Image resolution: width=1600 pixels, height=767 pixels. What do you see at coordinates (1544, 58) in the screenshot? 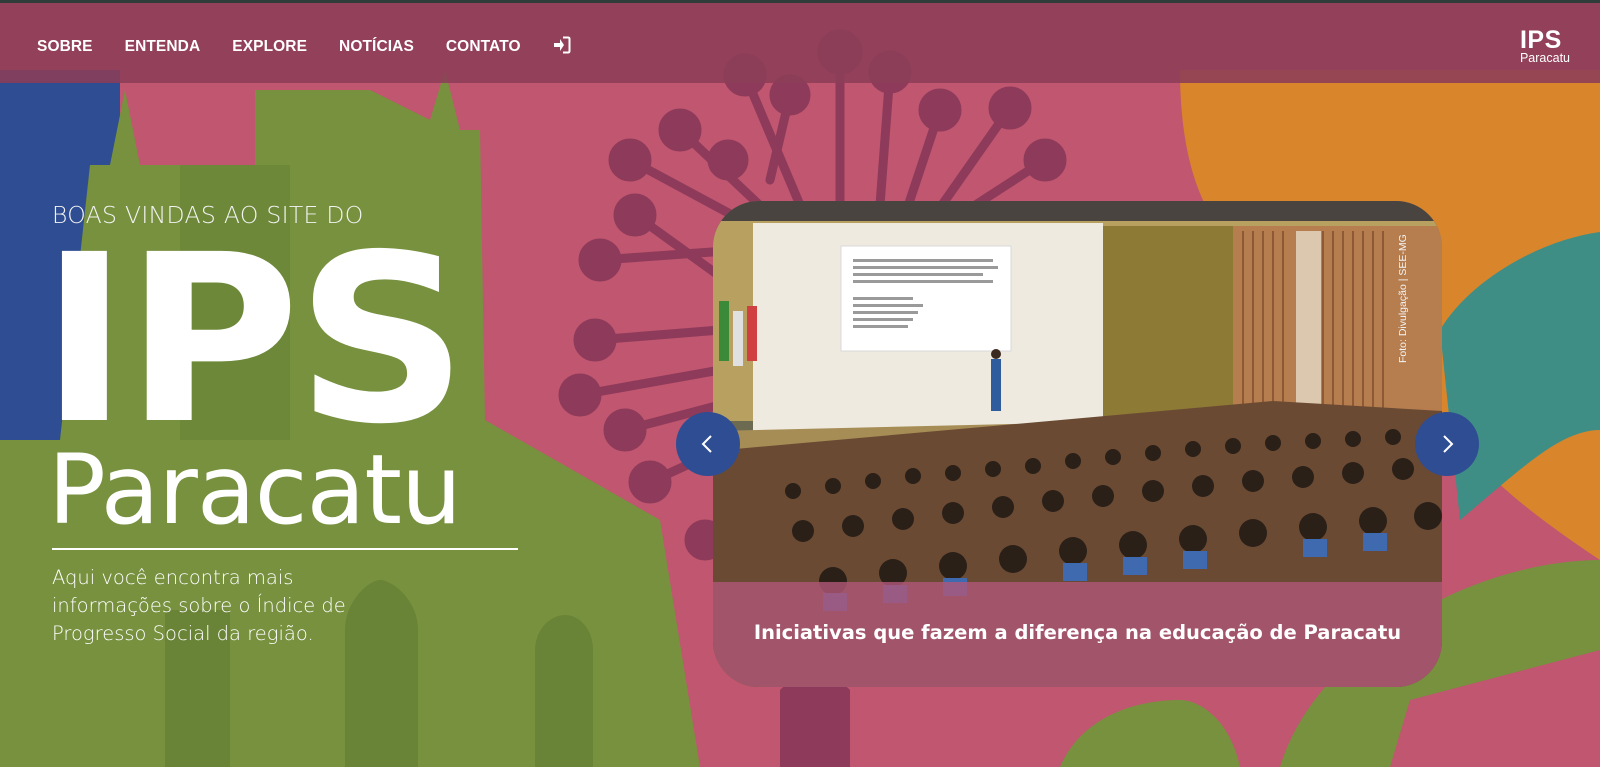
I see `logo-subtitle: Paracatu` at bounding box center [1544, 58].